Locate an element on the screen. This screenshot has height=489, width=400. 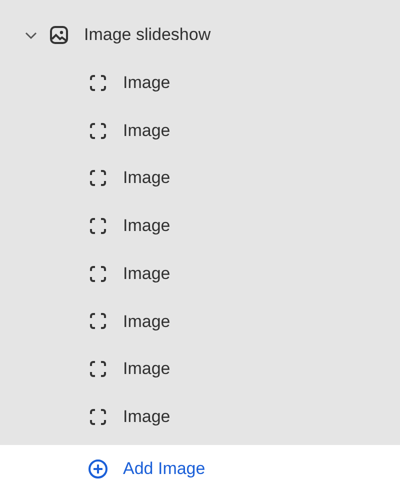
image-icon is located at coordinates (59, 35).